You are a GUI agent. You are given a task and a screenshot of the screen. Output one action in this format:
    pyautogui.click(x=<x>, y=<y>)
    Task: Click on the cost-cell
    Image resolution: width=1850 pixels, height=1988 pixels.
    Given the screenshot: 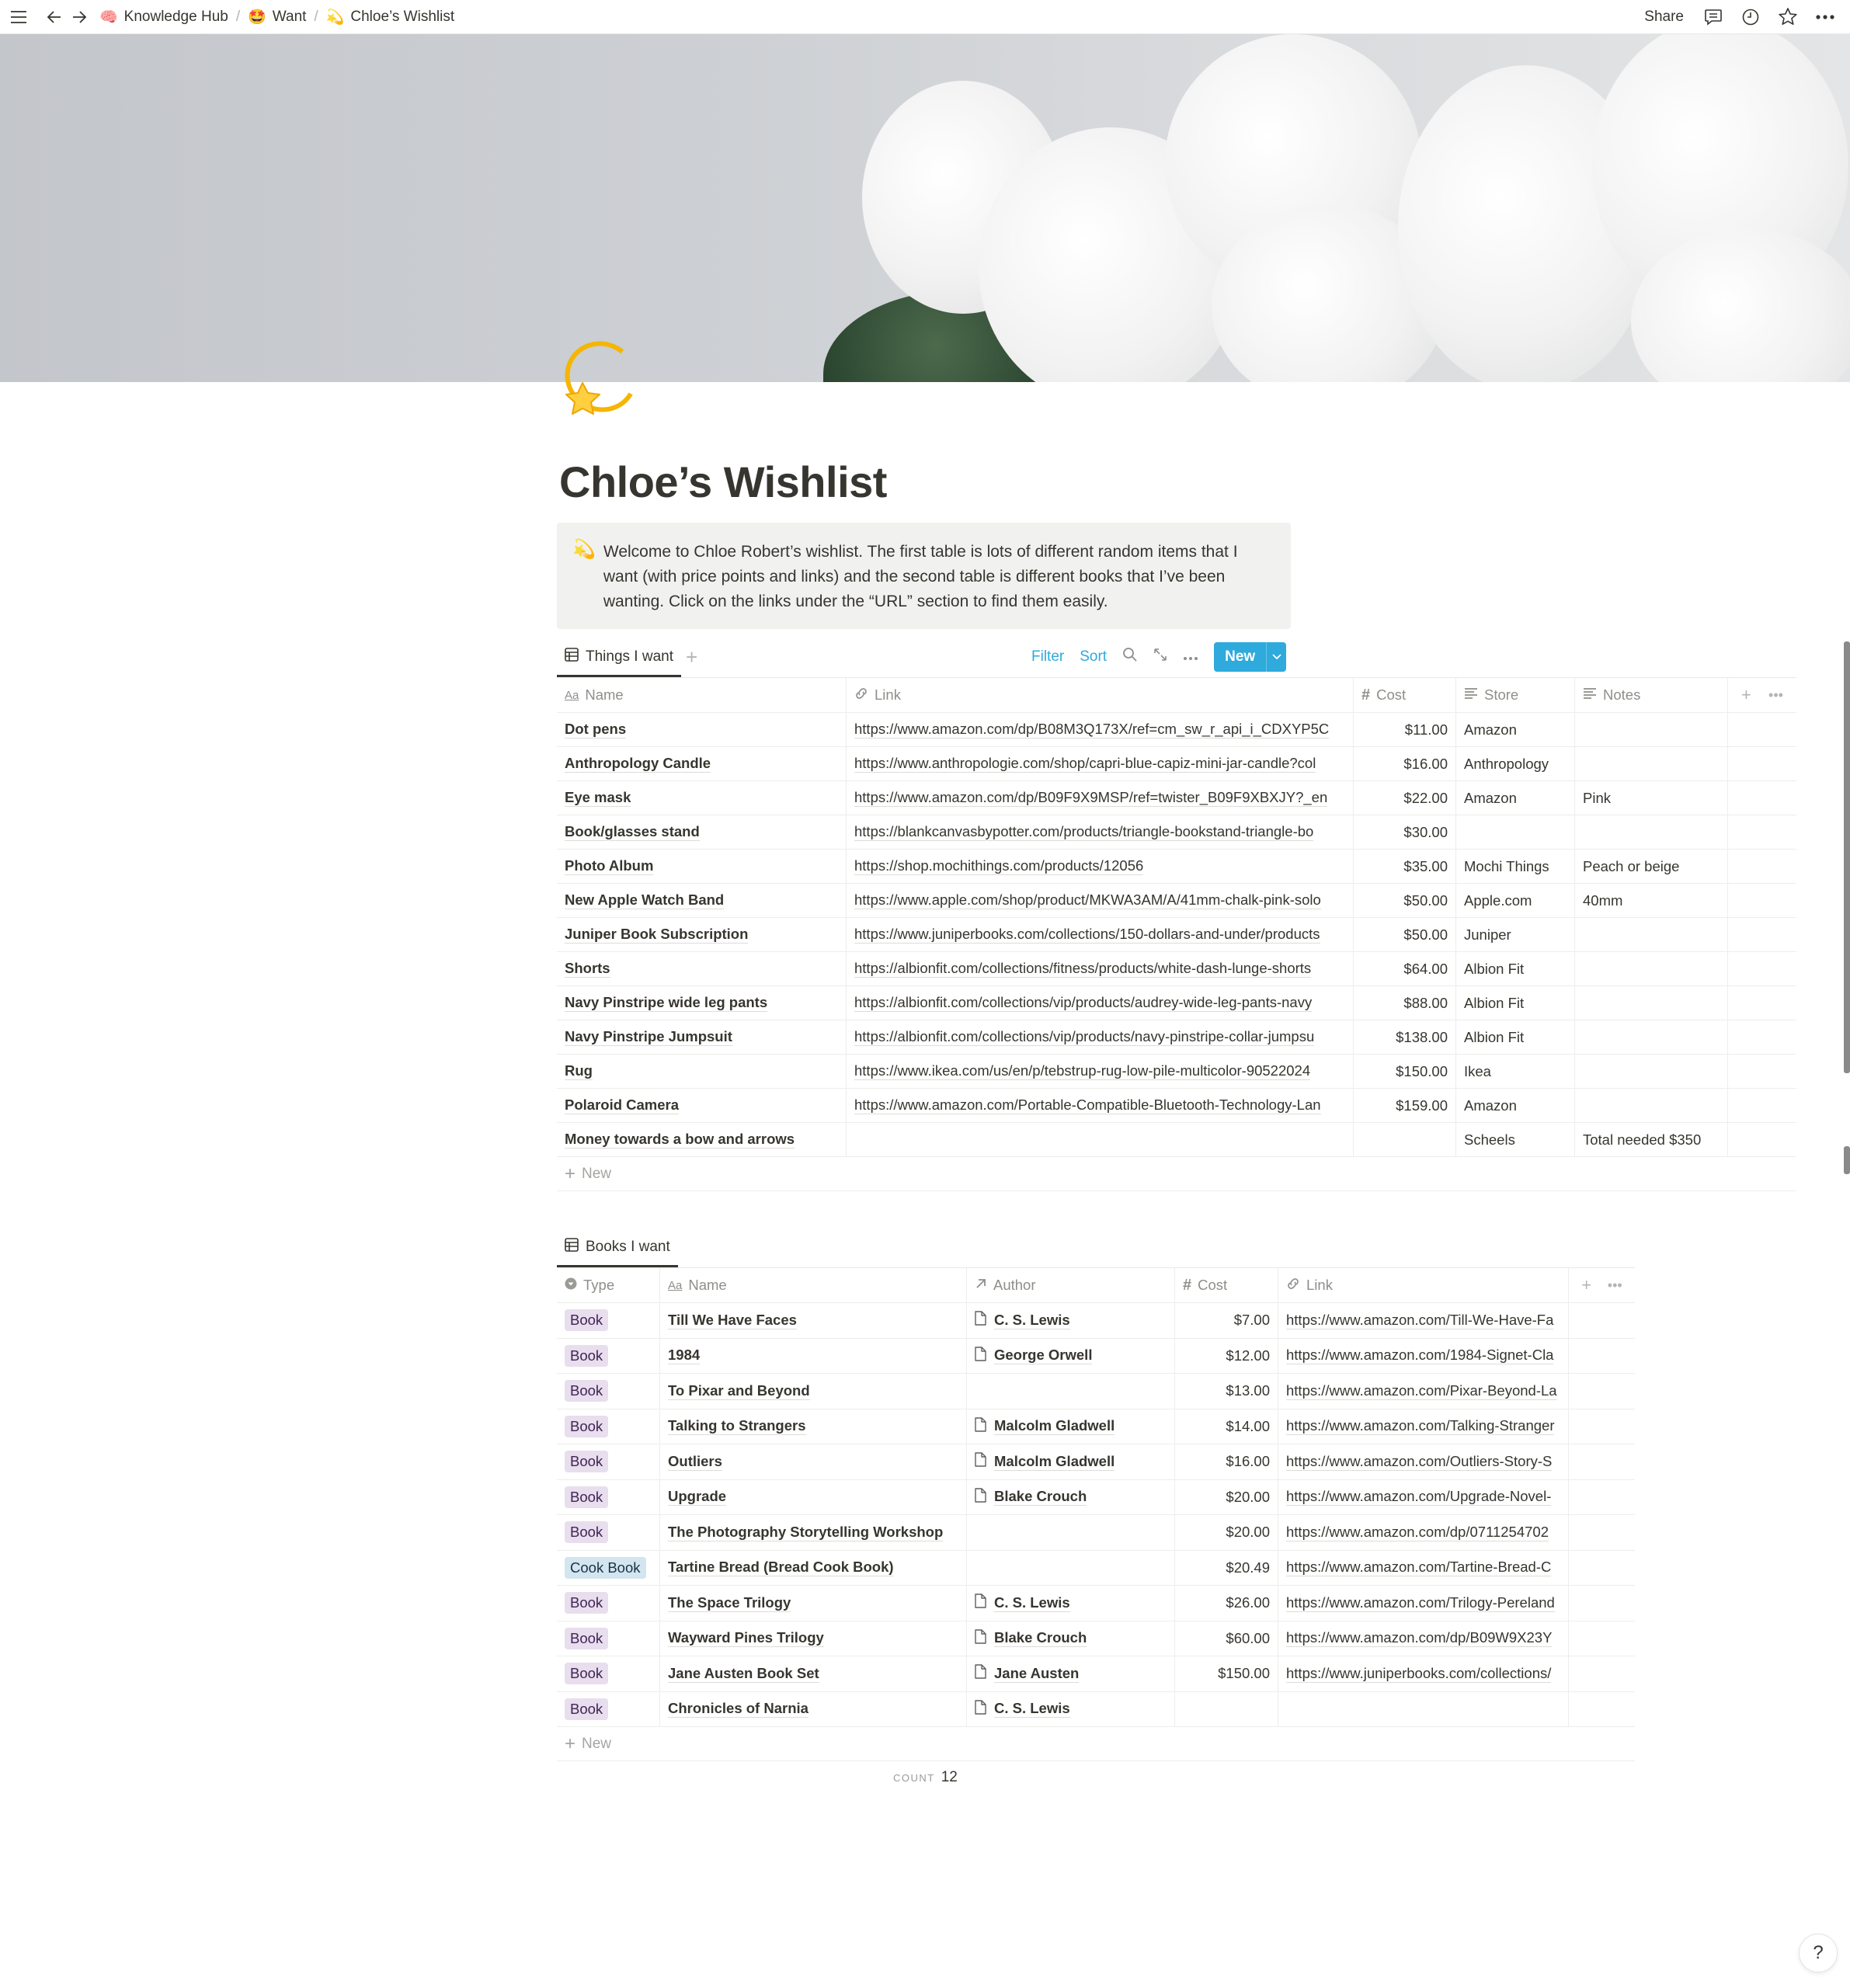 What is the action you would take?
    pyautogui.click(x=1226, y=1708)
    